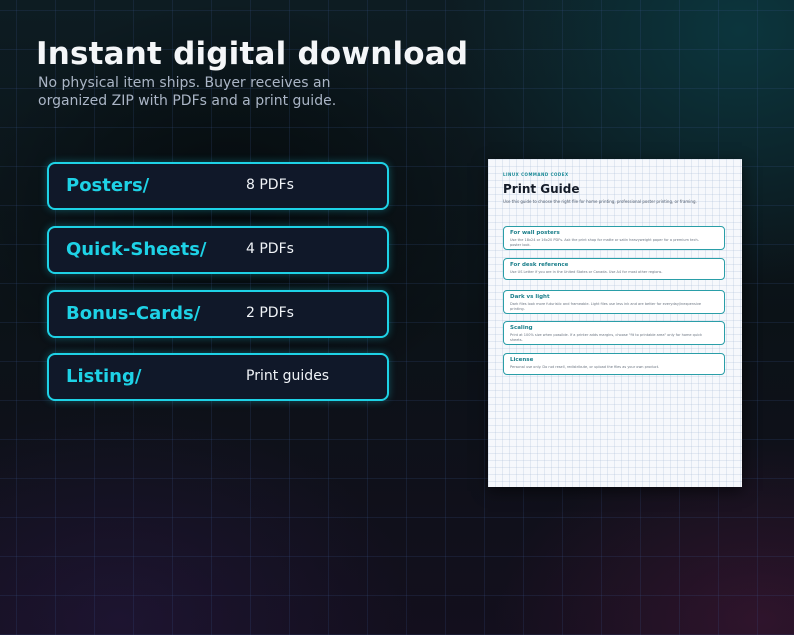 Image resolution: width=794 pixels, height=635 pixels. I want to click on folder-name: Bonus-Cards/, so click(133, 313).